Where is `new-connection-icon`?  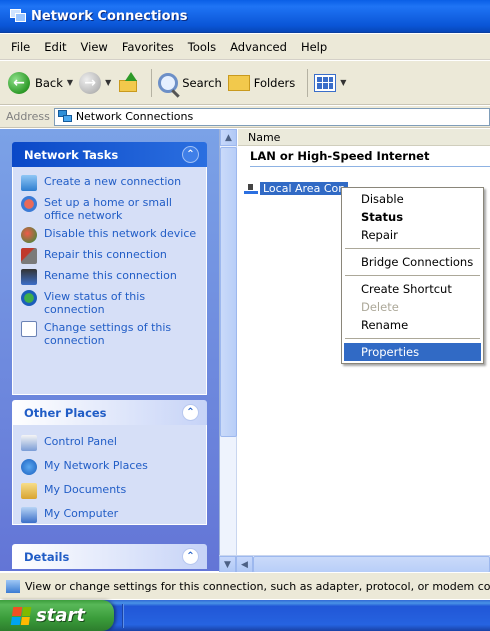 new-connection-icon is located at coordinates (29, 183).